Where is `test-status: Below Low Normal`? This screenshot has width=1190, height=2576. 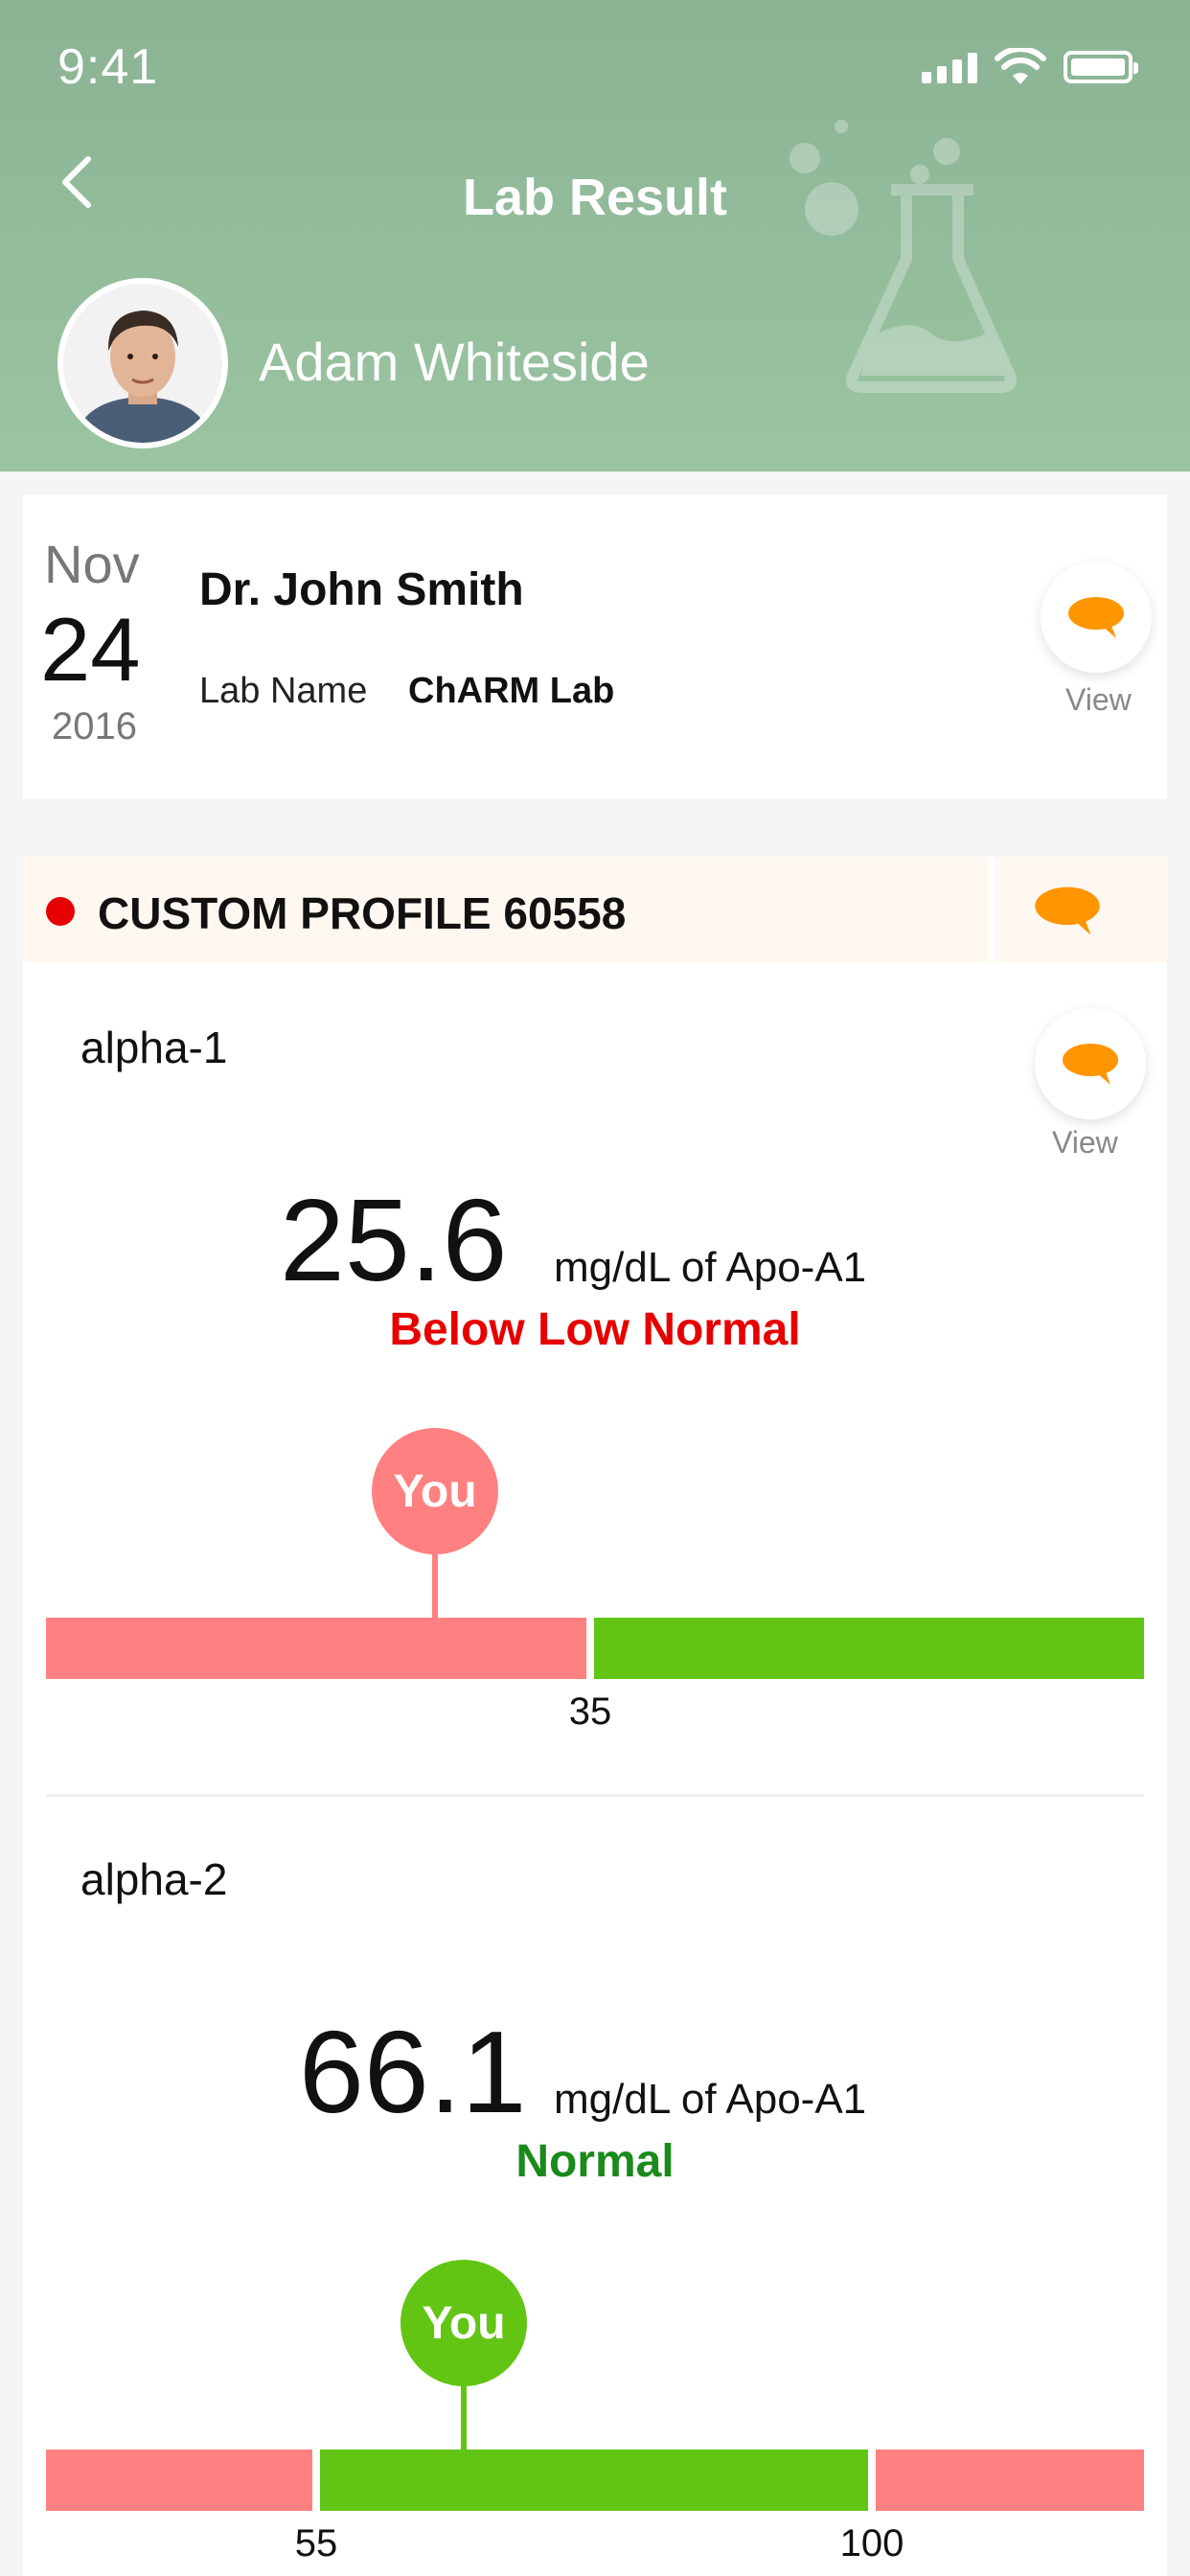
test-status: Below Low Normal is located at coordinates (595, 1329).